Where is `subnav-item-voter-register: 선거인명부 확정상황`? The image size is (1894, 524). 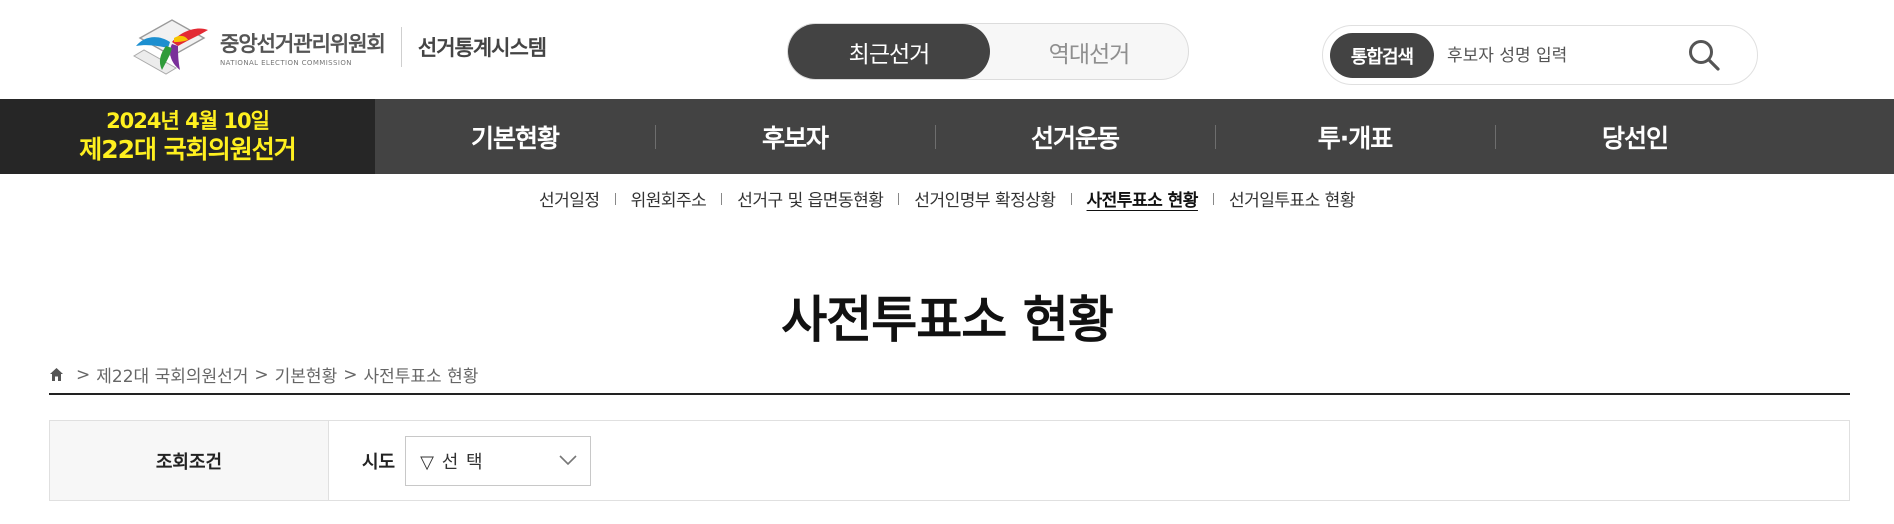
subnav-item-voter-register: 선거인명부 확정상황 is located at coordinates (984, 198).